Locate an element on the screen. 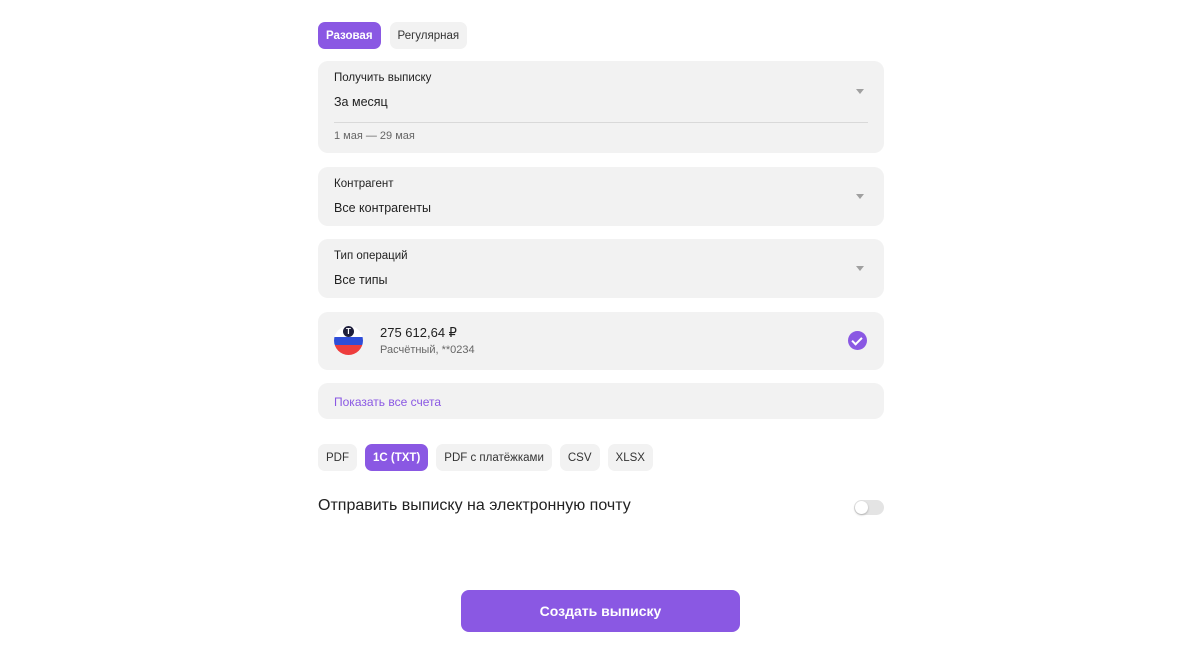 Image resolution: width=1200 pixels, height=663 pixels. statement-type-tabs: Разовая Регулярная is located at coordinates (393, 35).